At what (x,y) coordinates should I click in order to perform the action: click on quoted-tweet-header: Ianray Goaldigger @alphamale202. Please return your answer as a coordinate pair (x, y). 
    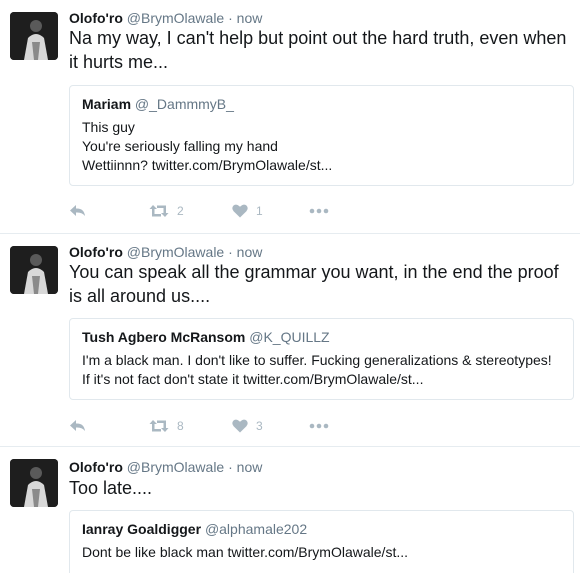
    Looking at the image, I should click on (321, 529).